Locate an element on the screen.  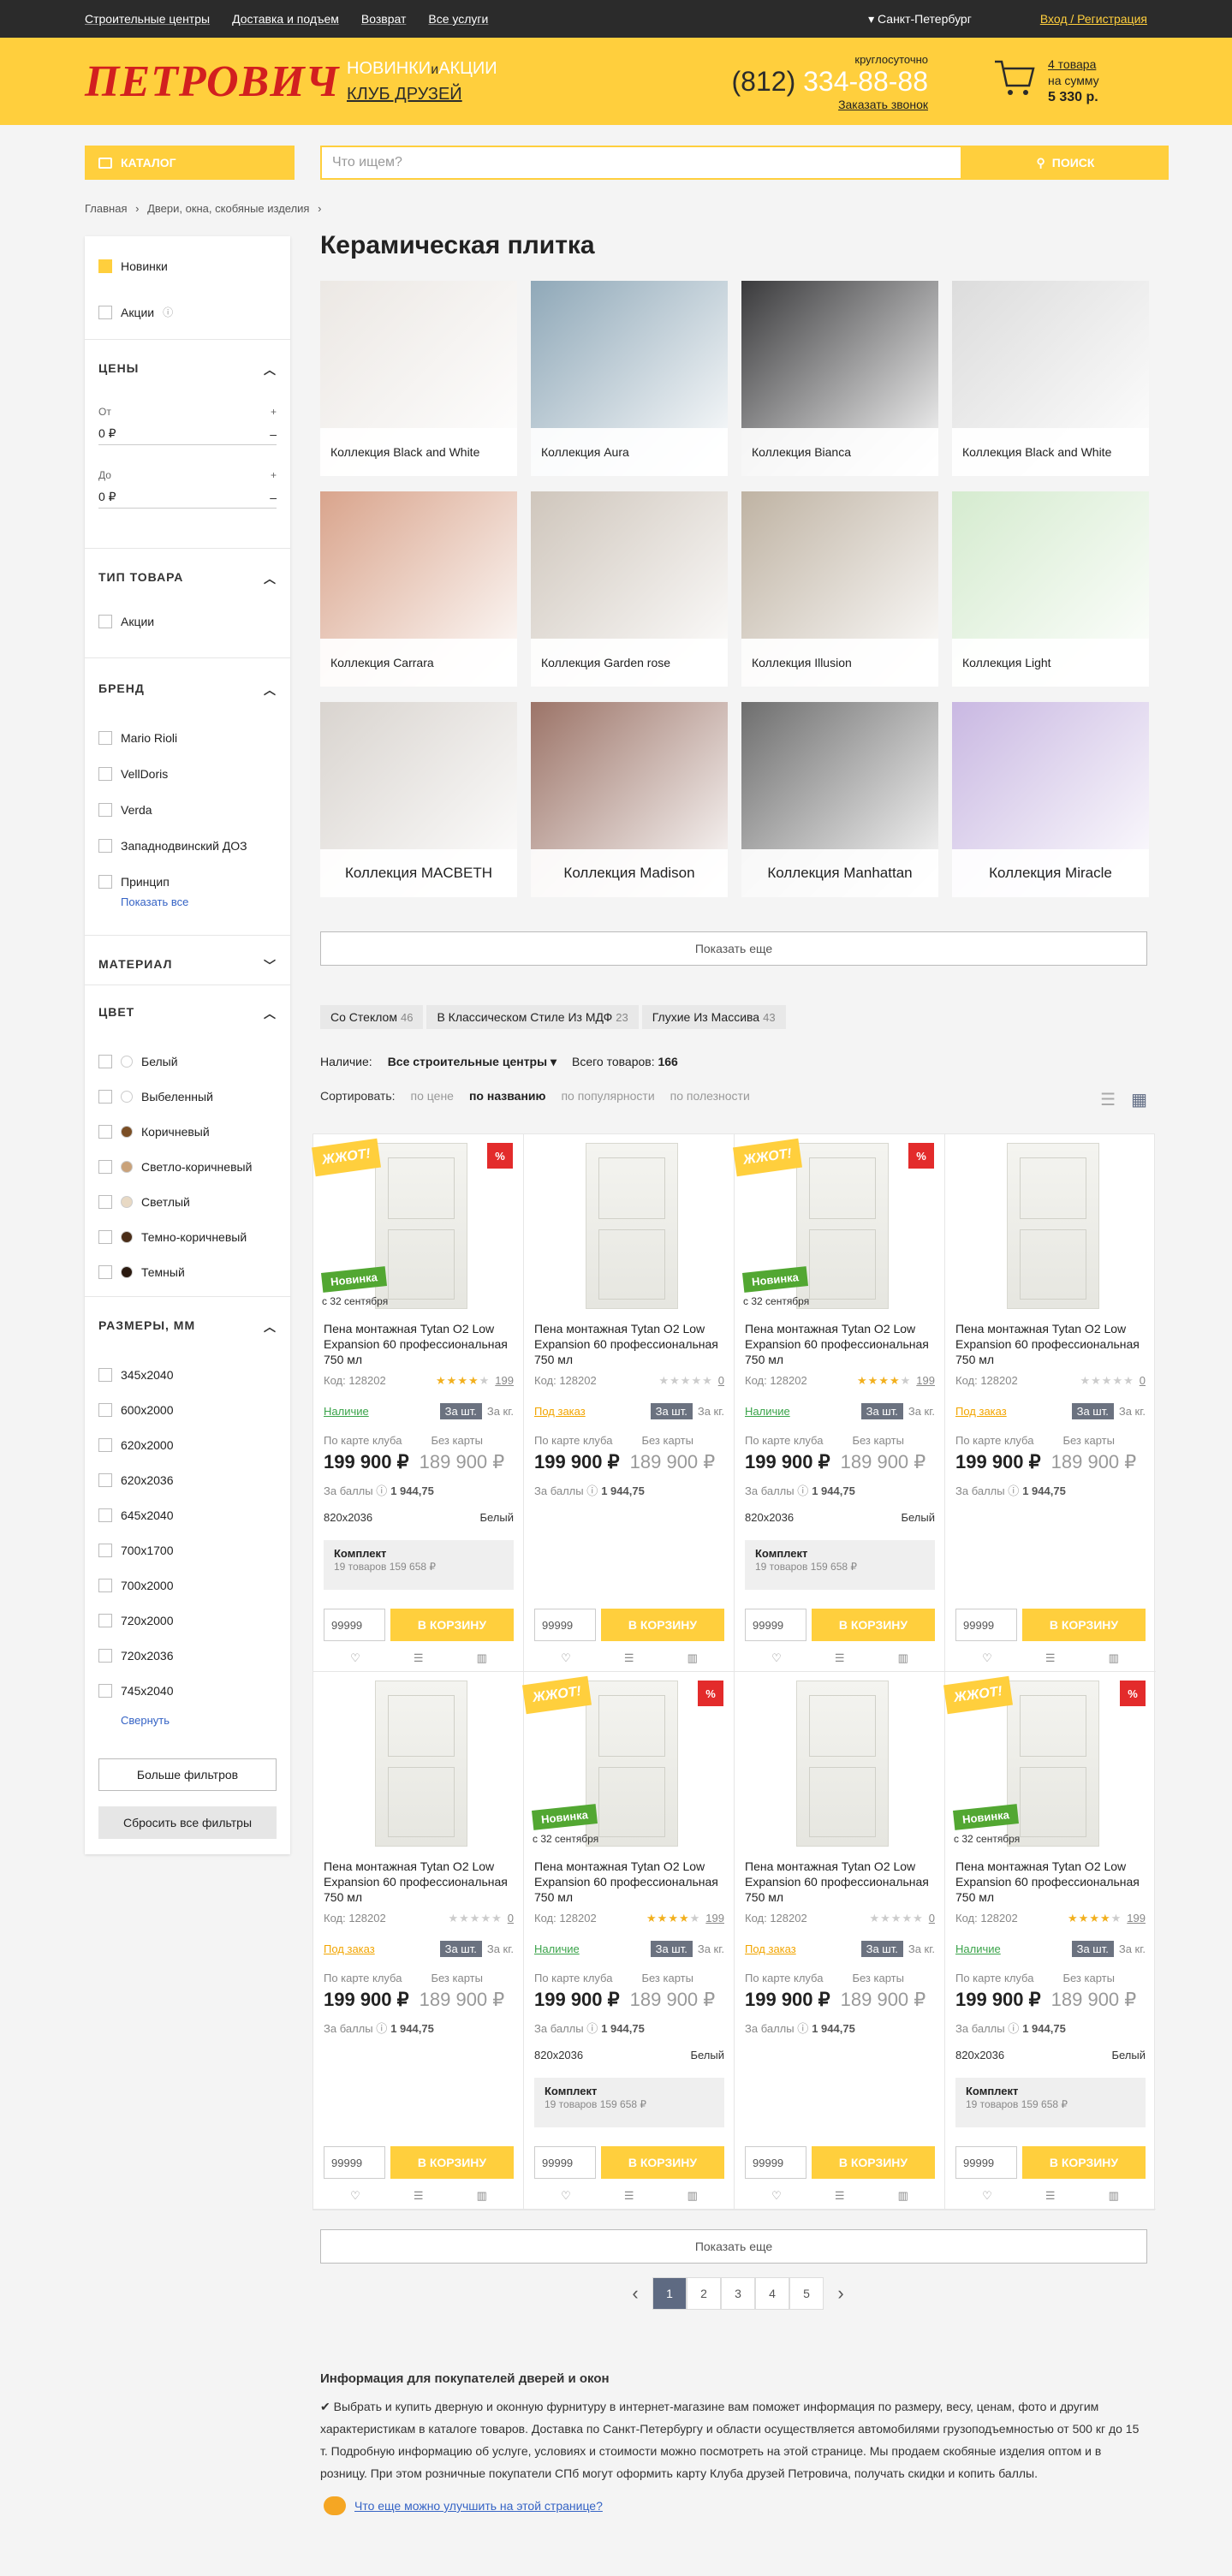
search-input: Что ищем? is located at coordinates (641, 163).